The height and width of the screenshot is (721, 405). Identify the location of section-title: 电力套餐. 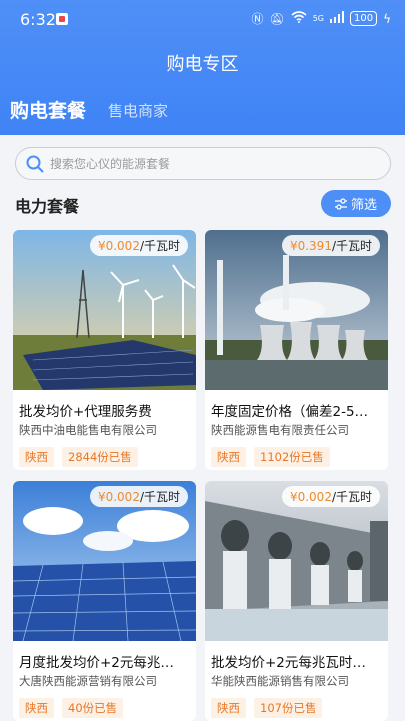
(47, 206).